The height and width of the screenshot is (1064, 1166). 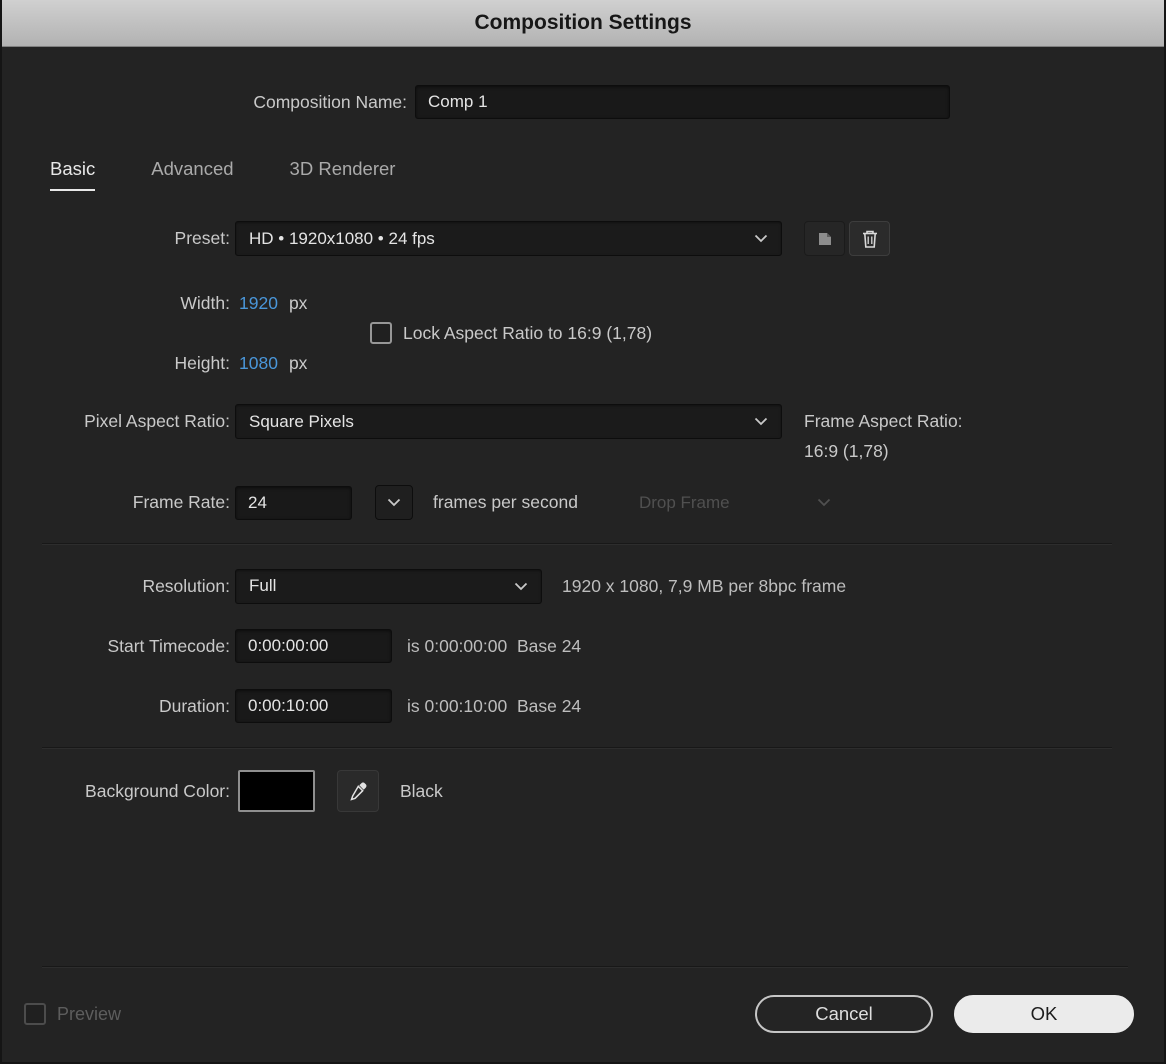 I want to click on width-unit: px, so click(x=298, y=302).